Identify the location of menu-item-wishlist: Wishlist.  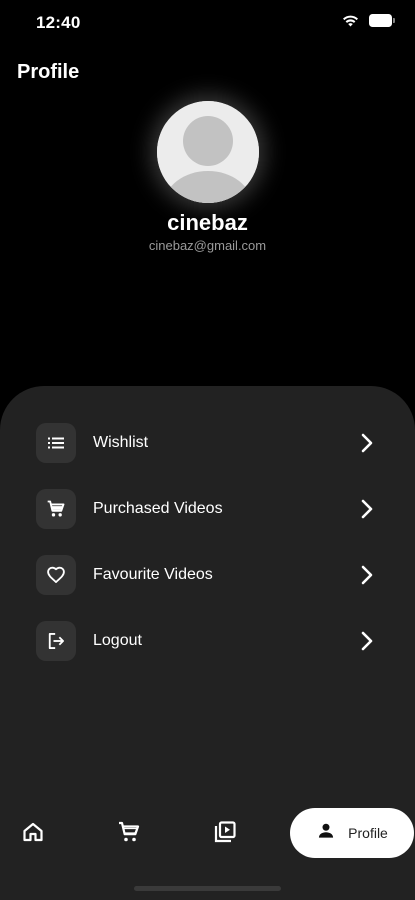
(207, 443).